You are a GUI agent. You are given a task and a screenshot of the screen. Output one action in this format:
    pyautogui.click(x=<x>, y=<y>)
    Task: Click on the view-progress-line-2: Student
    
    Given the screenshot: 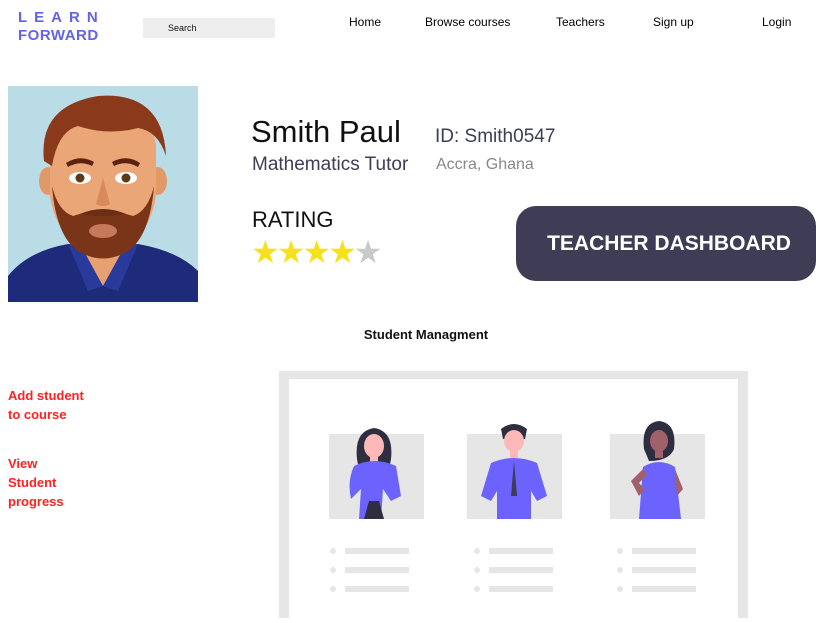 What is the action you would take?
    pyautogui.click(x=32, y=482)
    